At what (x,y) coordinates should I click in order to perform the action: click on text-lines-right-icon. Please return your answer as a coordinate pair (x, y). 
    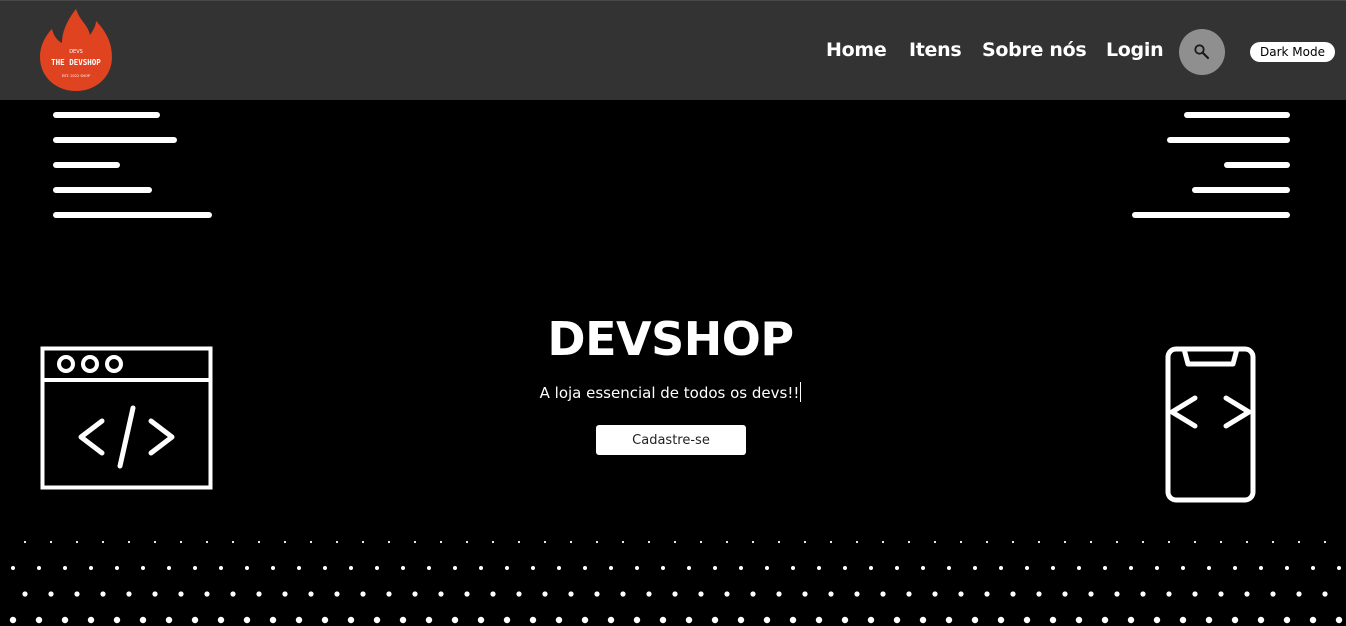
    Looking at the image, I should click on (1211, 165).